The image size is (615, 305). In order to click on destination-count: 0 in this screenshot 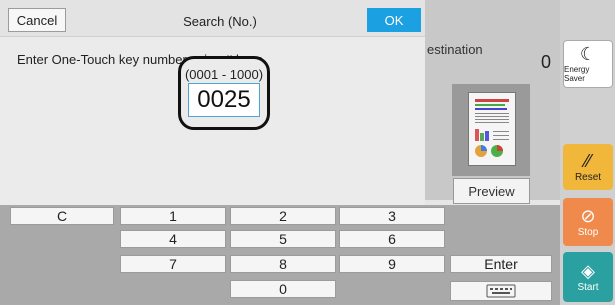, I will do `click(546, 62)`.